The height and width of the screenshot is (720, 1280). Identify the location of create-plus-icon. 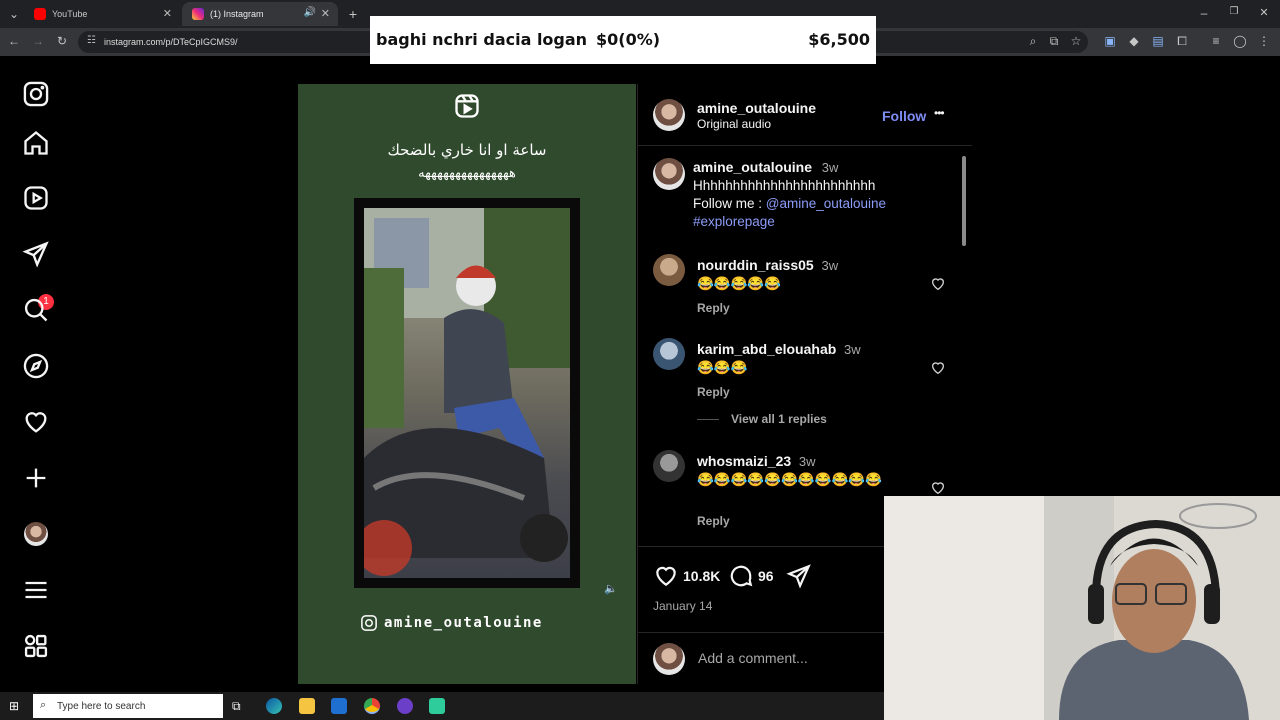
(36, 478).